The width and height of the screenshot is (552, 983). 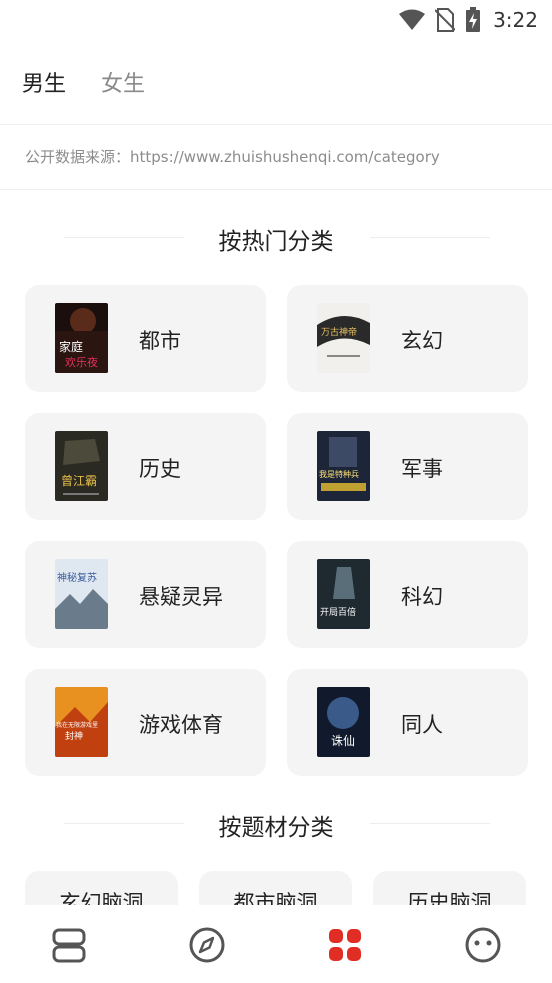 I want to click on book-cover-military: 我是特种兵, so click(x=343, y=466).